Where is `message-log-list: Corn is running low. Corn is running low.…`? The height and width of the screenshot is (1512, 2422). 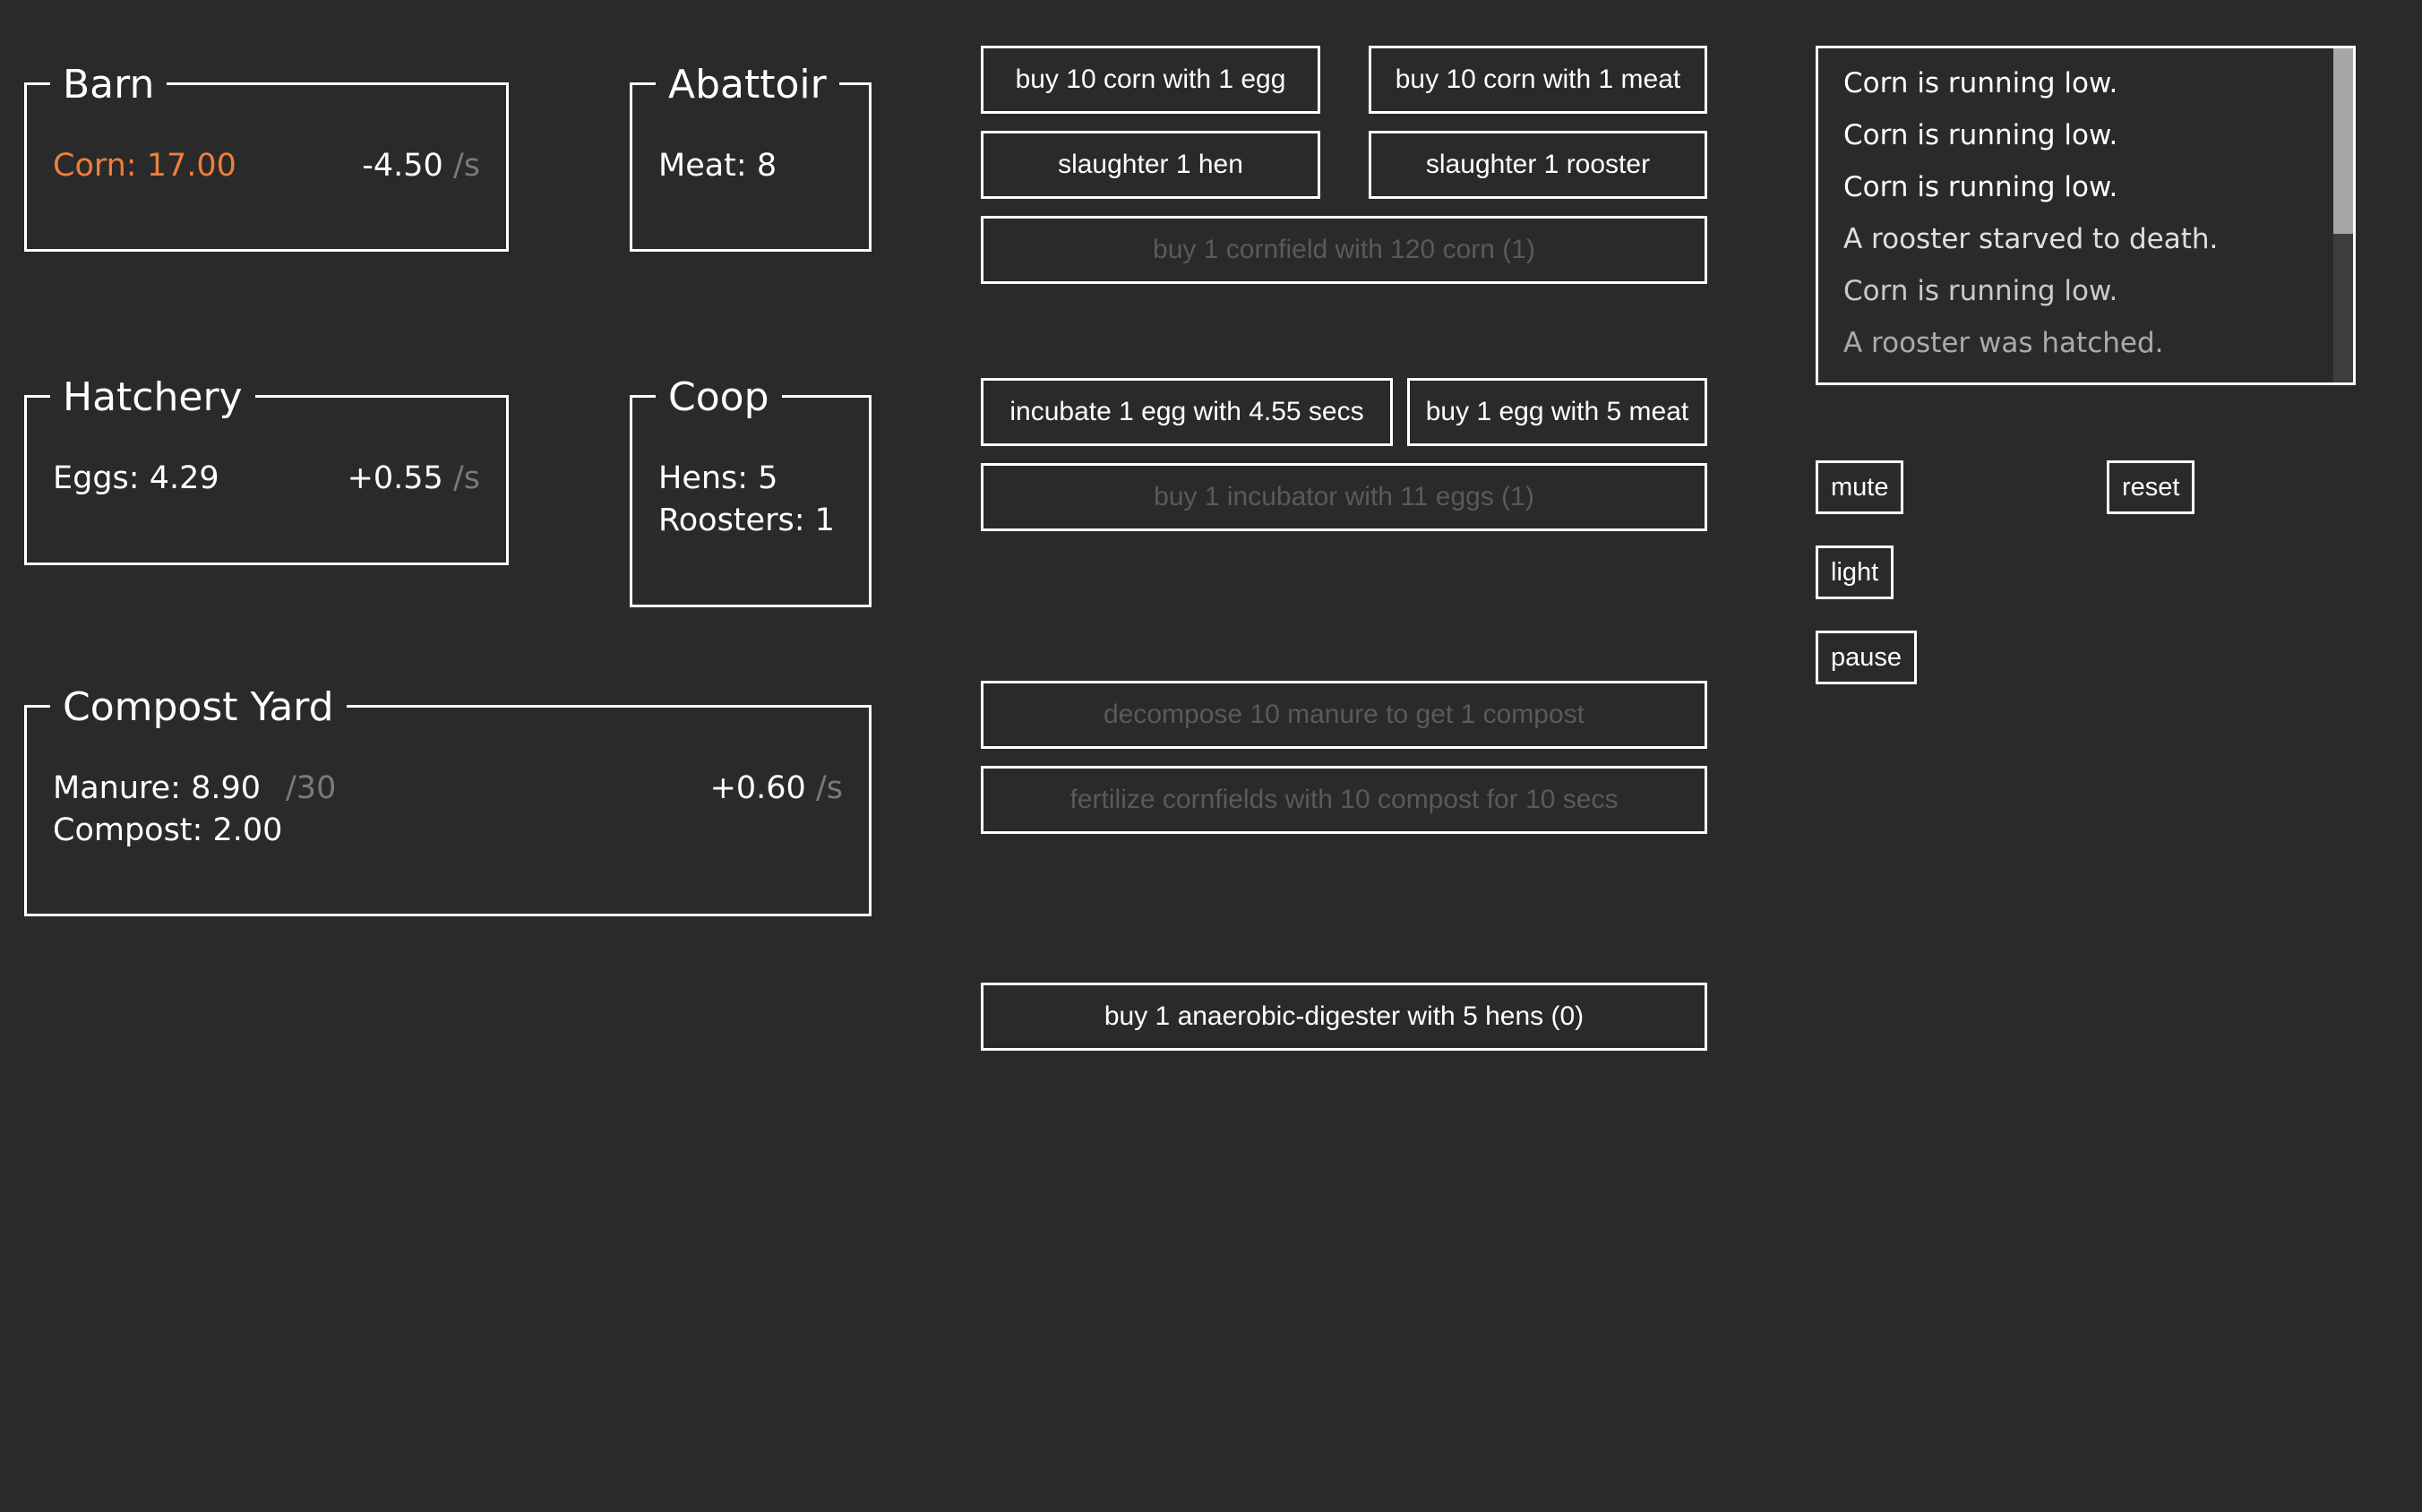 message-log-list: Corn is running low. Corn is running low.… is located at coordinates (2074, 209).